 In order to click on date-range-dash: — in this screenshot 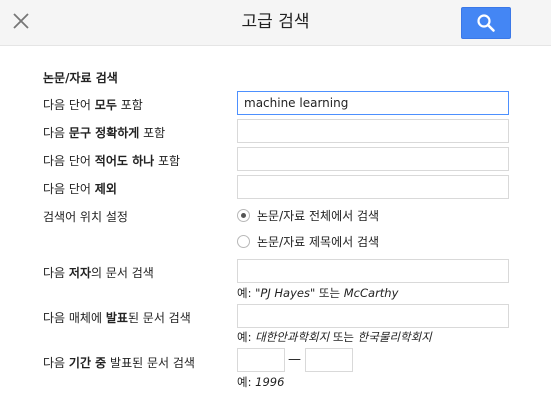, I will do `click(294, 359)`.